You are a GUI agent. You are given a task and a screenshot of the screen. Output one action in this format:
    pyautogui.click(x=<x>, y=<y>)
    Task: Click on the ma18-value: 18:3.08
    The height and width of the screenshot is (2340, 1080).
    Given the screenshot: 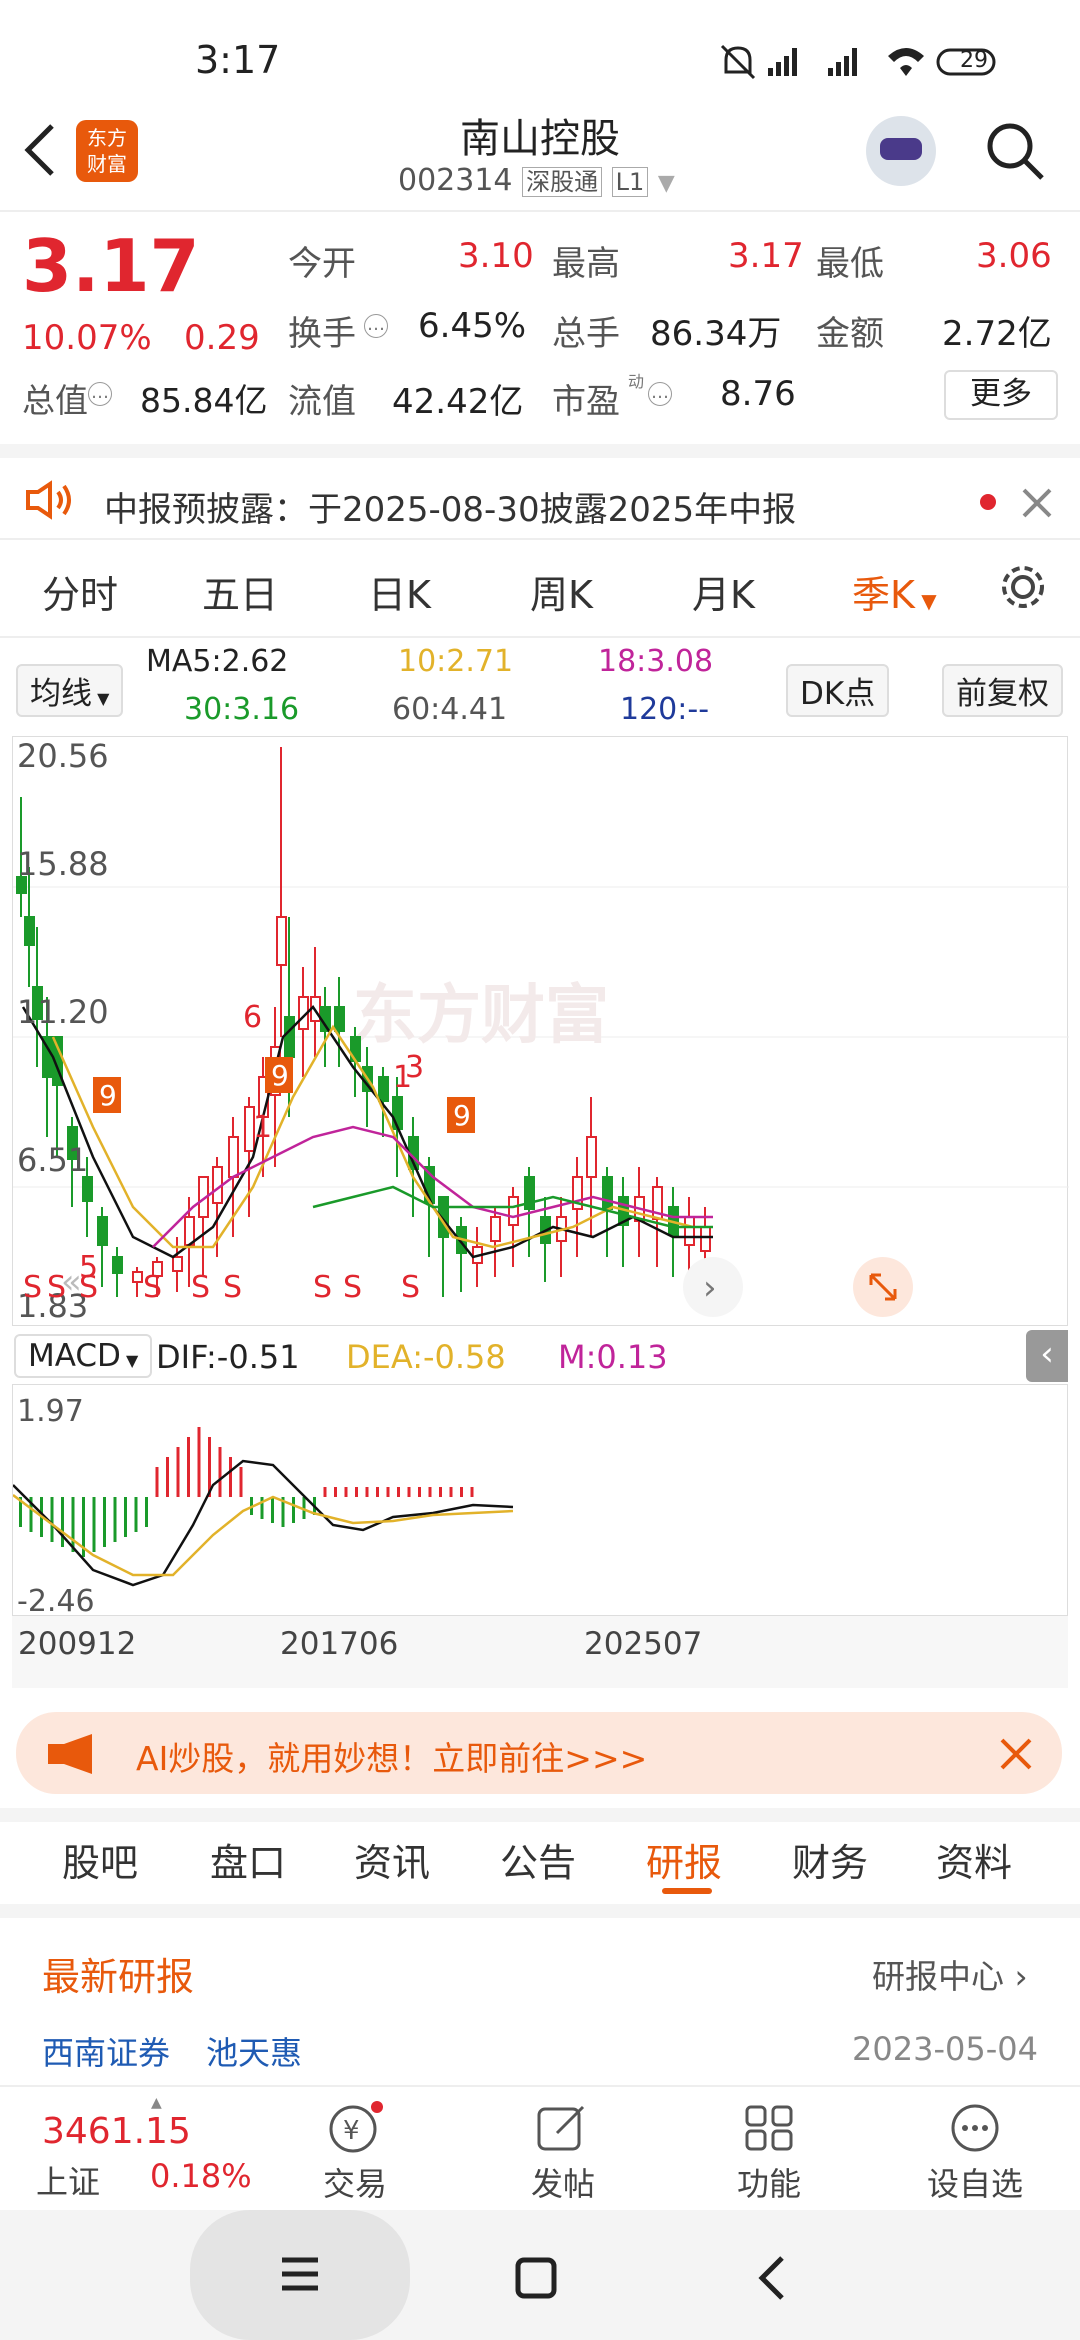 What is the action you would take?
    pyautogui.click(x=656, y=661)
    